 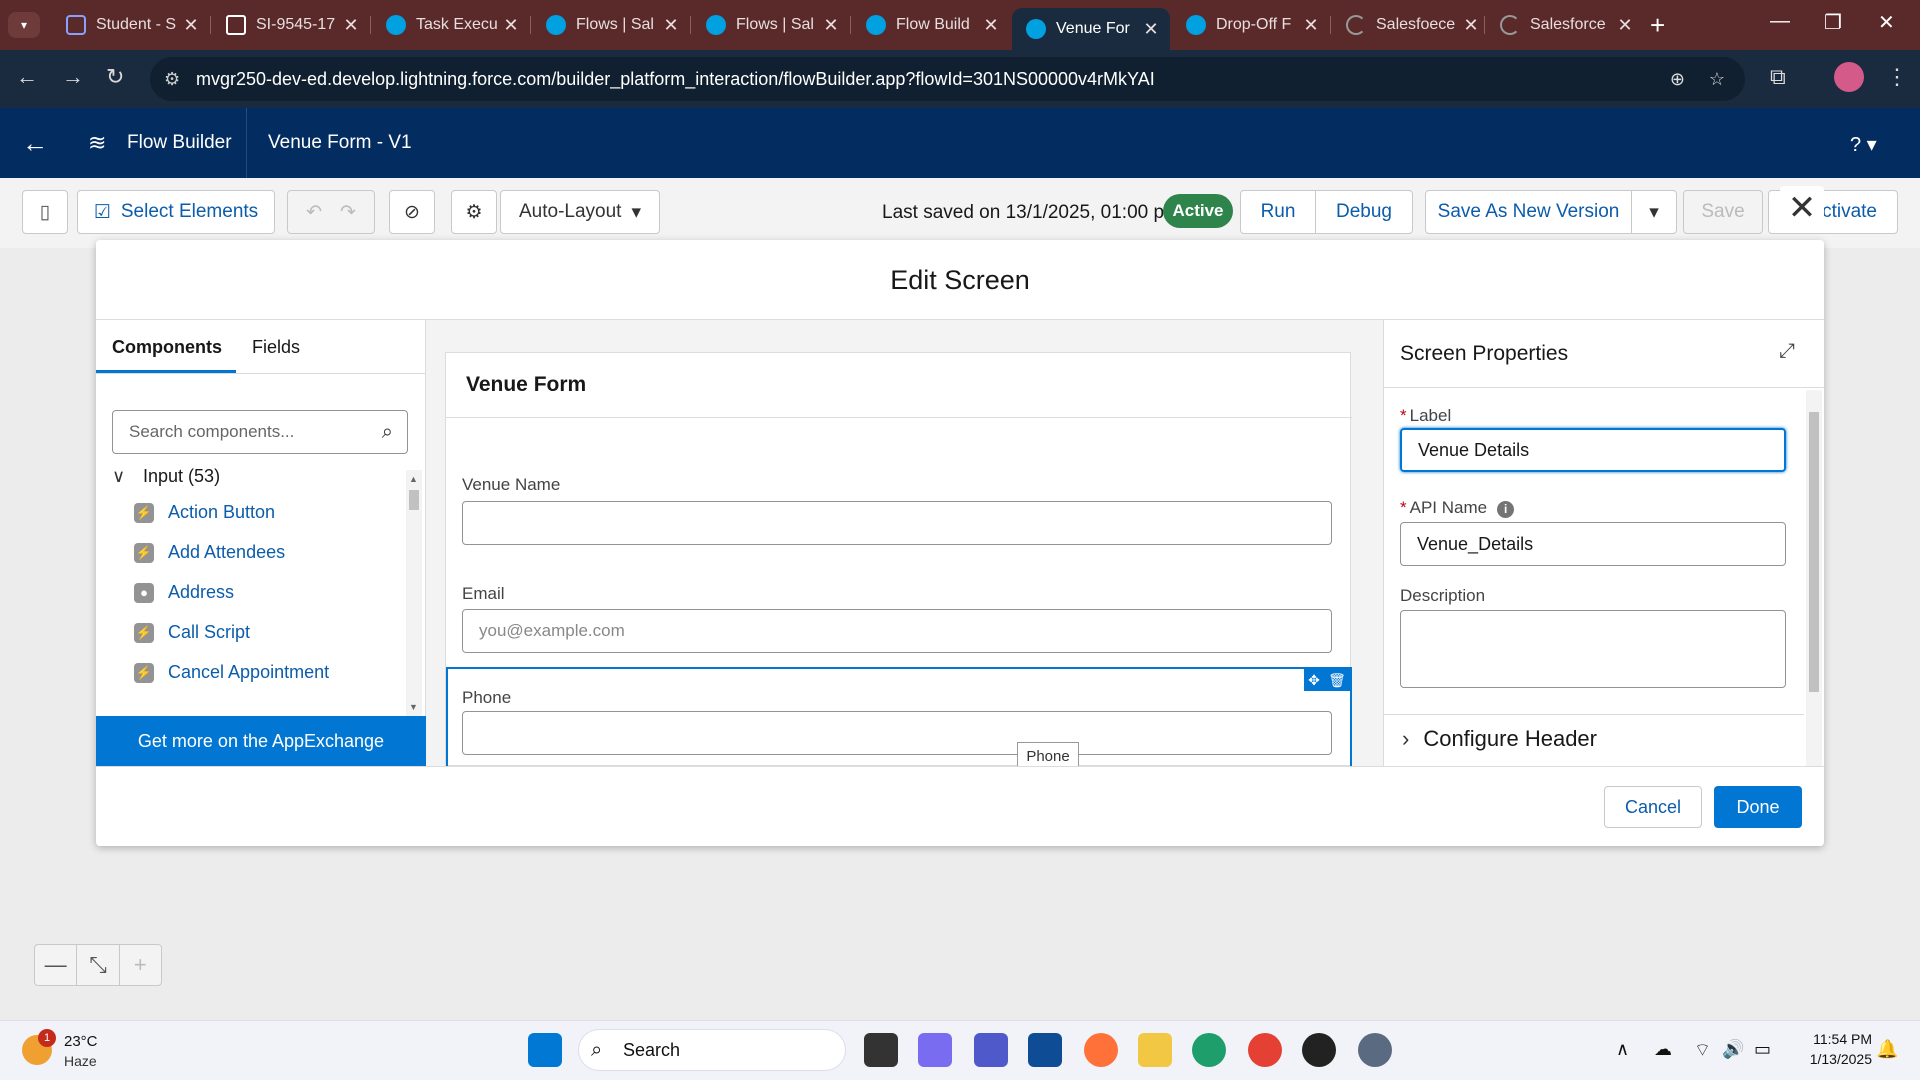 What do you see at coordinates (56, 965) in the screenshot?
I see `zoom-out-icon: —` at bounding box center [56, 965].